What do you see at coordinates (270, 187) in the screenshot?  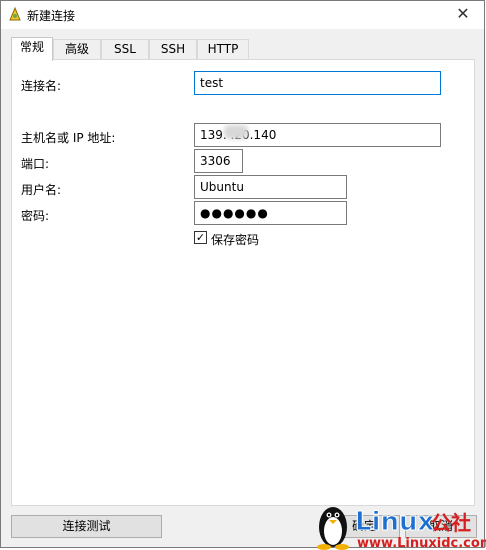 I see `username-input: Ubuntu` at bounding box center [270, 187].